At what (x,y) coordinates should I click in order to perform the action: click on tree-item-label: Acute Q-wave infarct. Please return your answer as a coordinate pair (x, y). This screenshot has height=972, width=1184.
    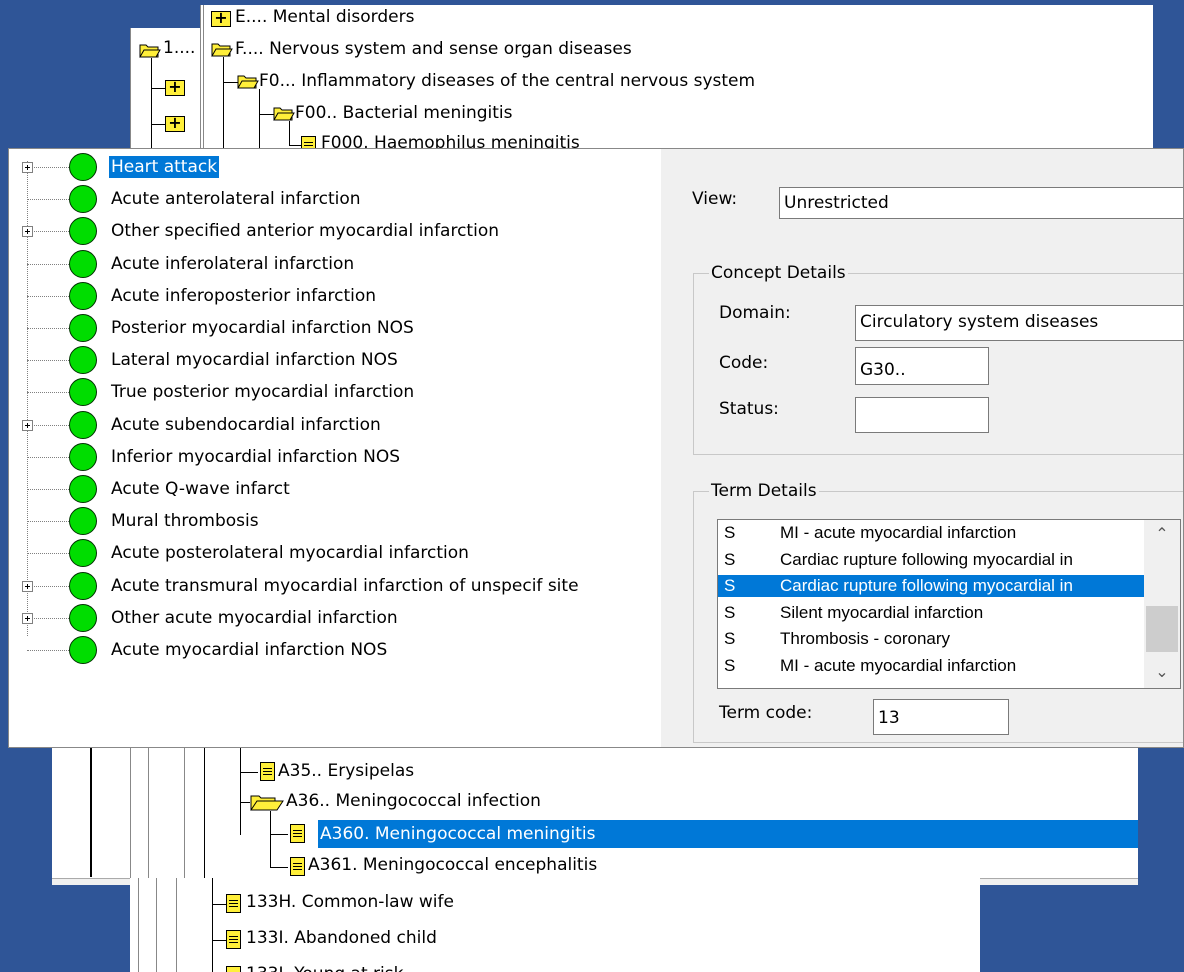
    Looking at the image, I should click on (200, 489).